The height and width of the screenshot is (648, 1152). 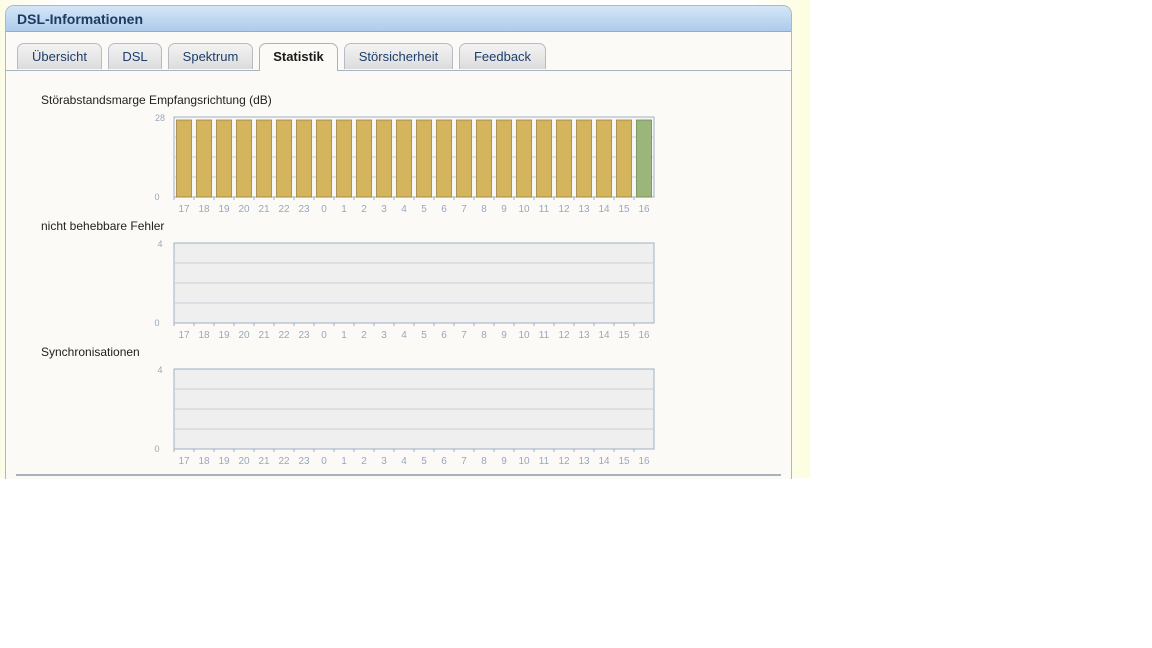 I want to click on tab-spektrum: Spektrum, so click(x=210, y=56).